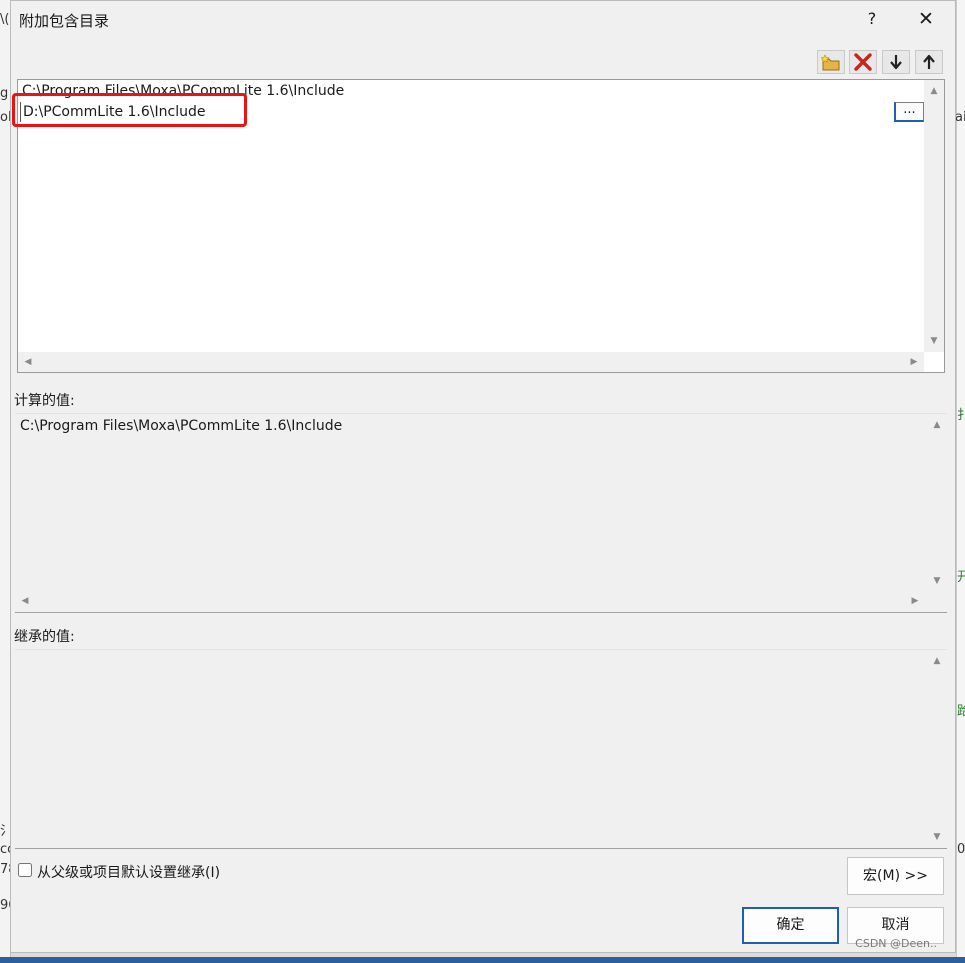  I want to click on taskbar-strip, so click(482, 960).